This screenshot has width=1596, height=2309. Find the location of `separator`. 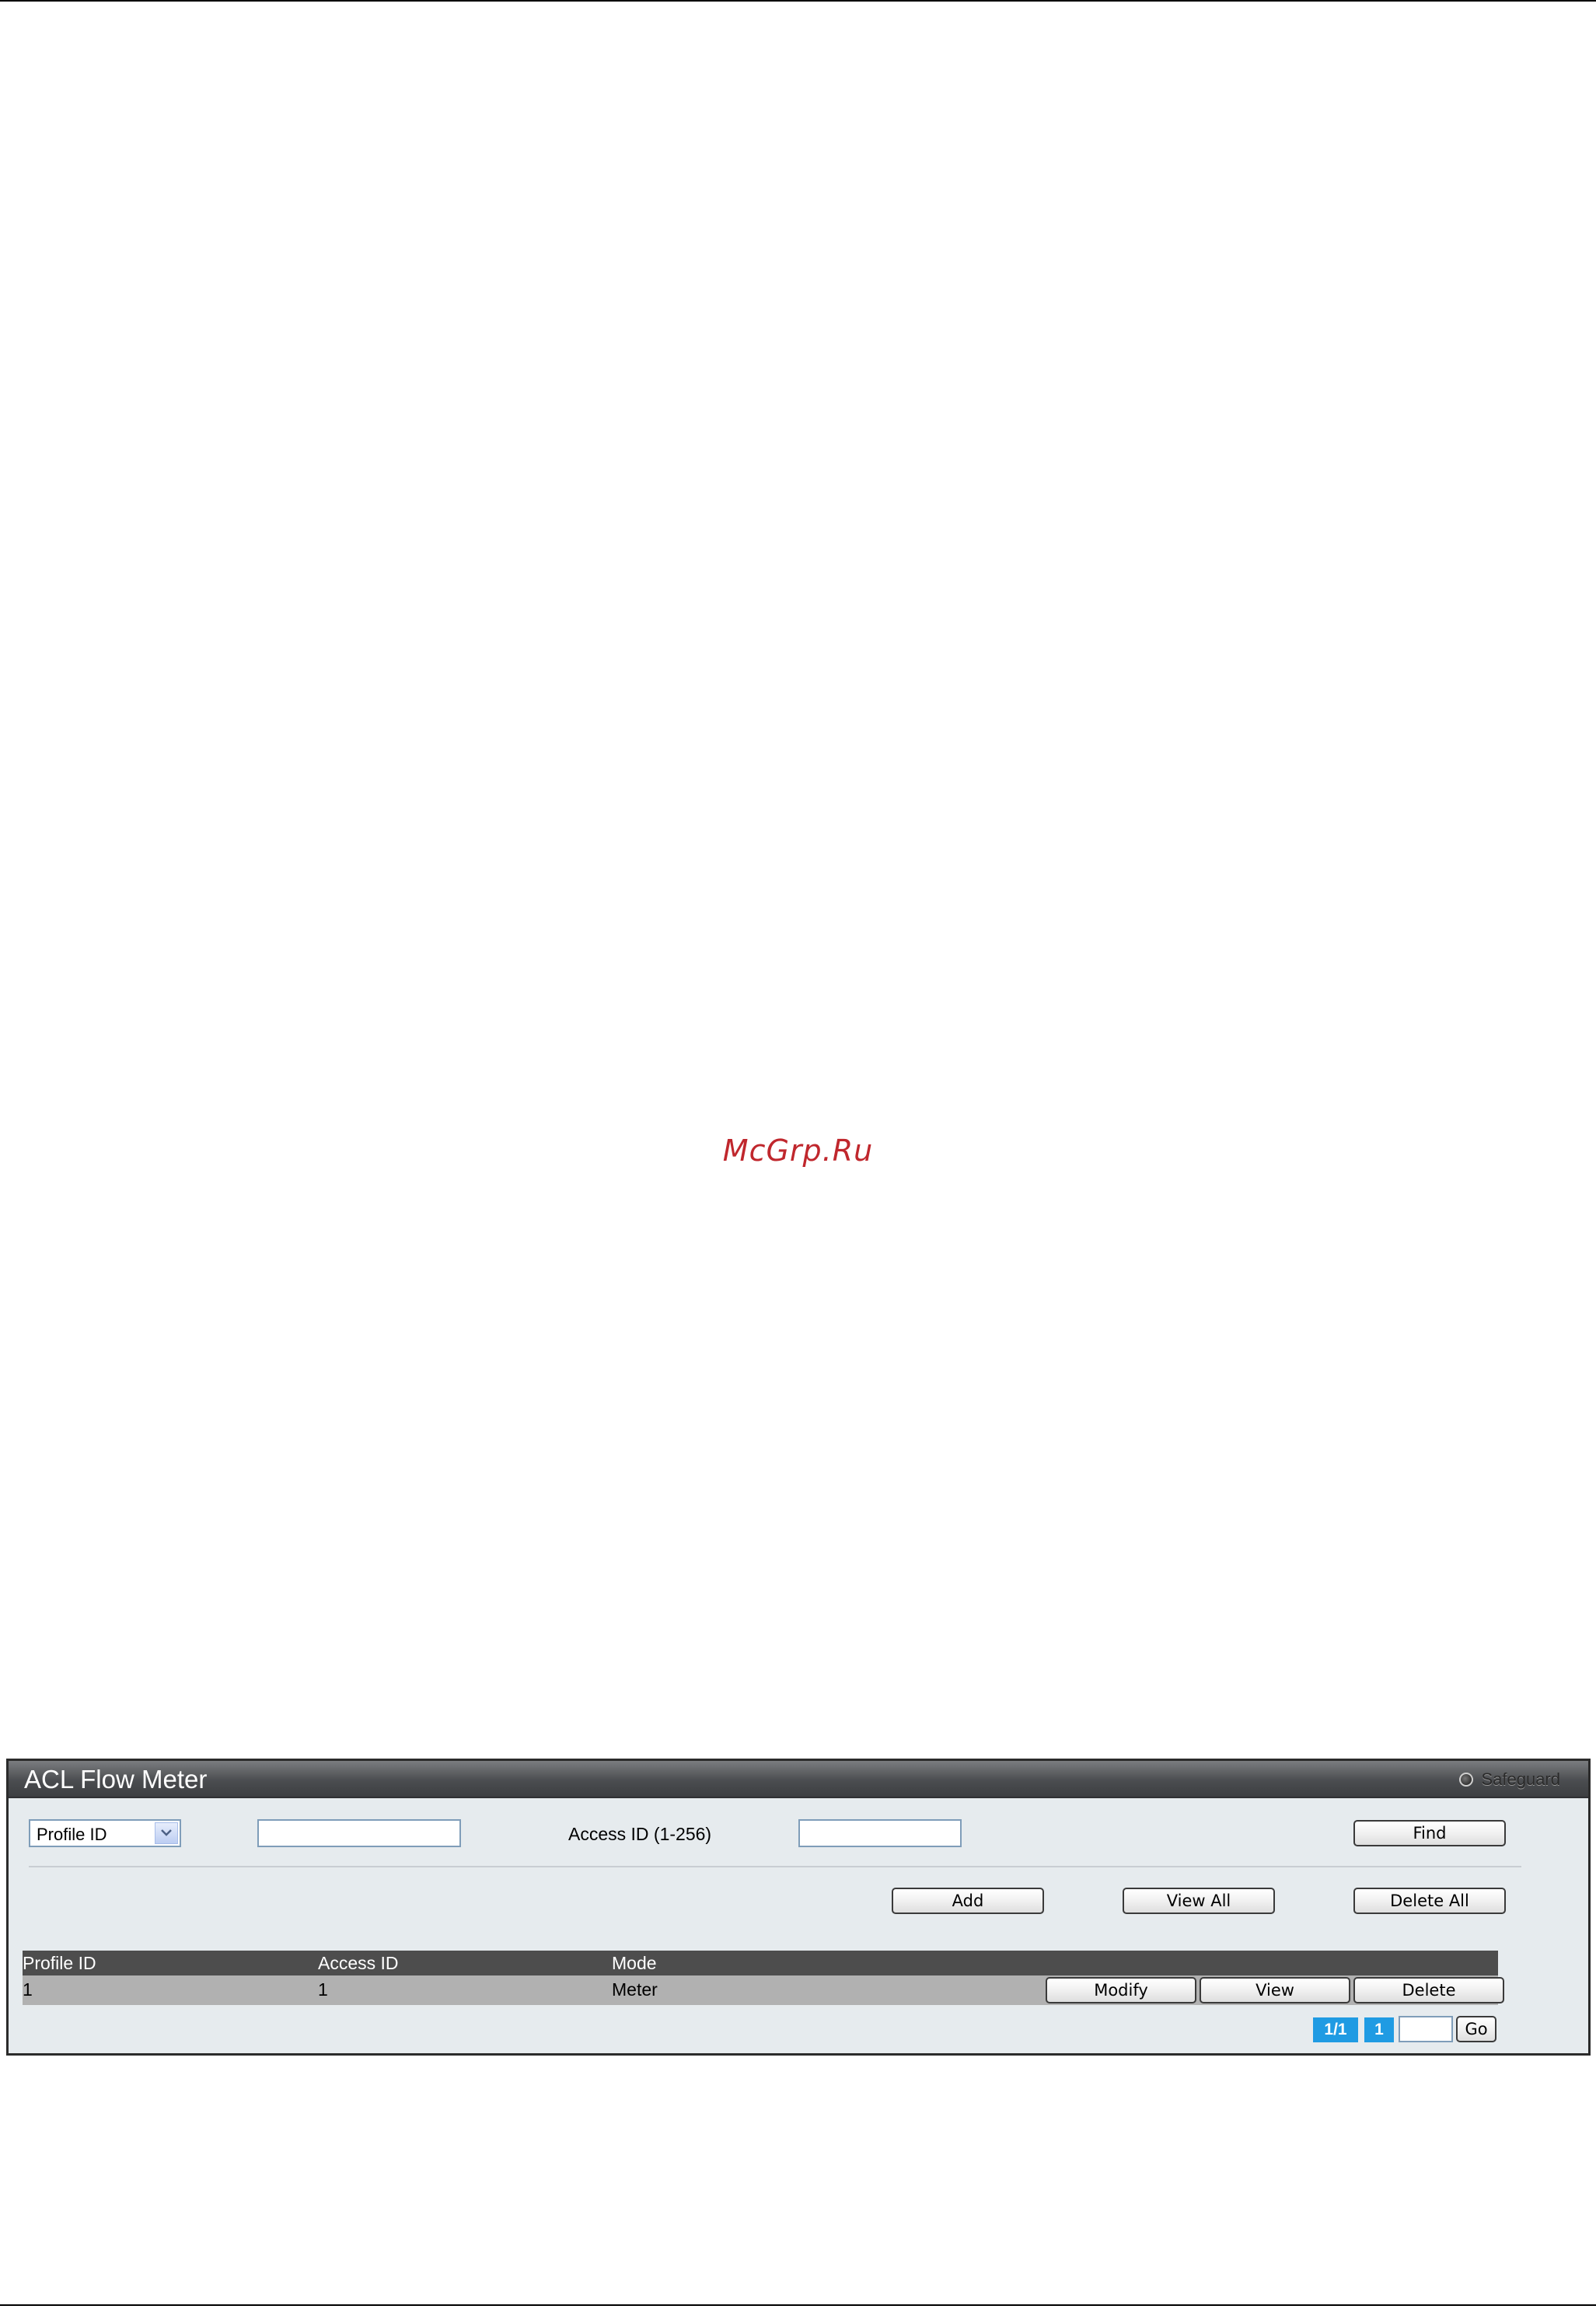

separator is located at coordinates (775, 1867).